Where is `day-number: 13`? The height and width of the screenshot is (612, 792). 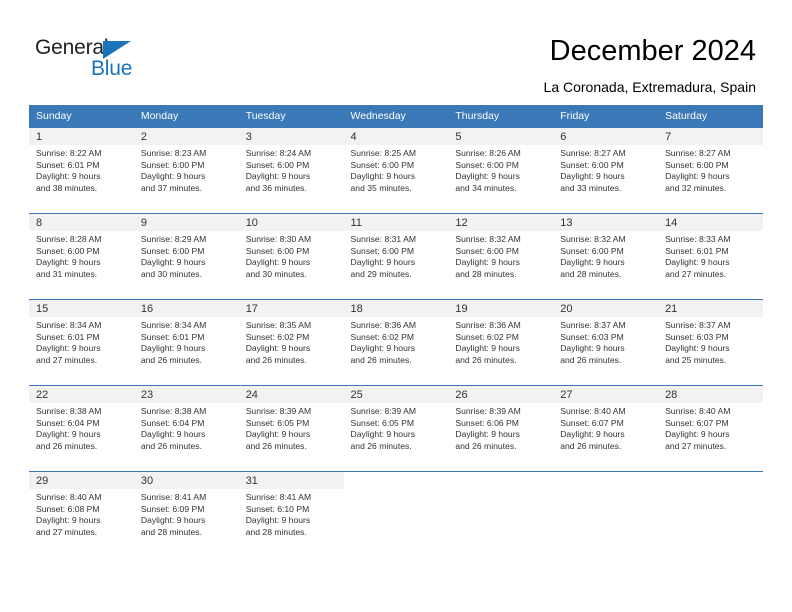
day-number: 13 is located at coordinates (606, 222).